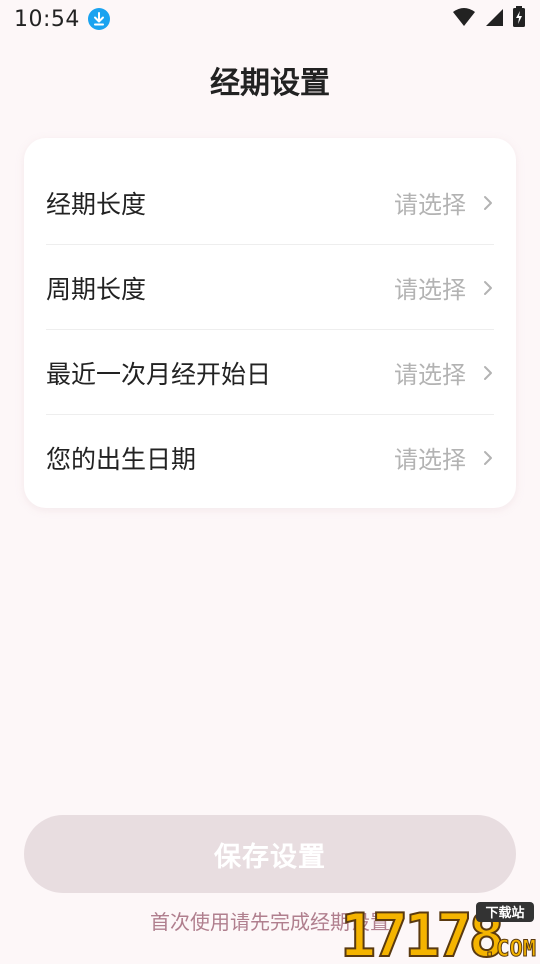 The image size is (540, 964). What do you see at coordinates (270, 854) in the screenshot?
I see `save-settings-button: 保存设置` at bounding box center [270, 854].